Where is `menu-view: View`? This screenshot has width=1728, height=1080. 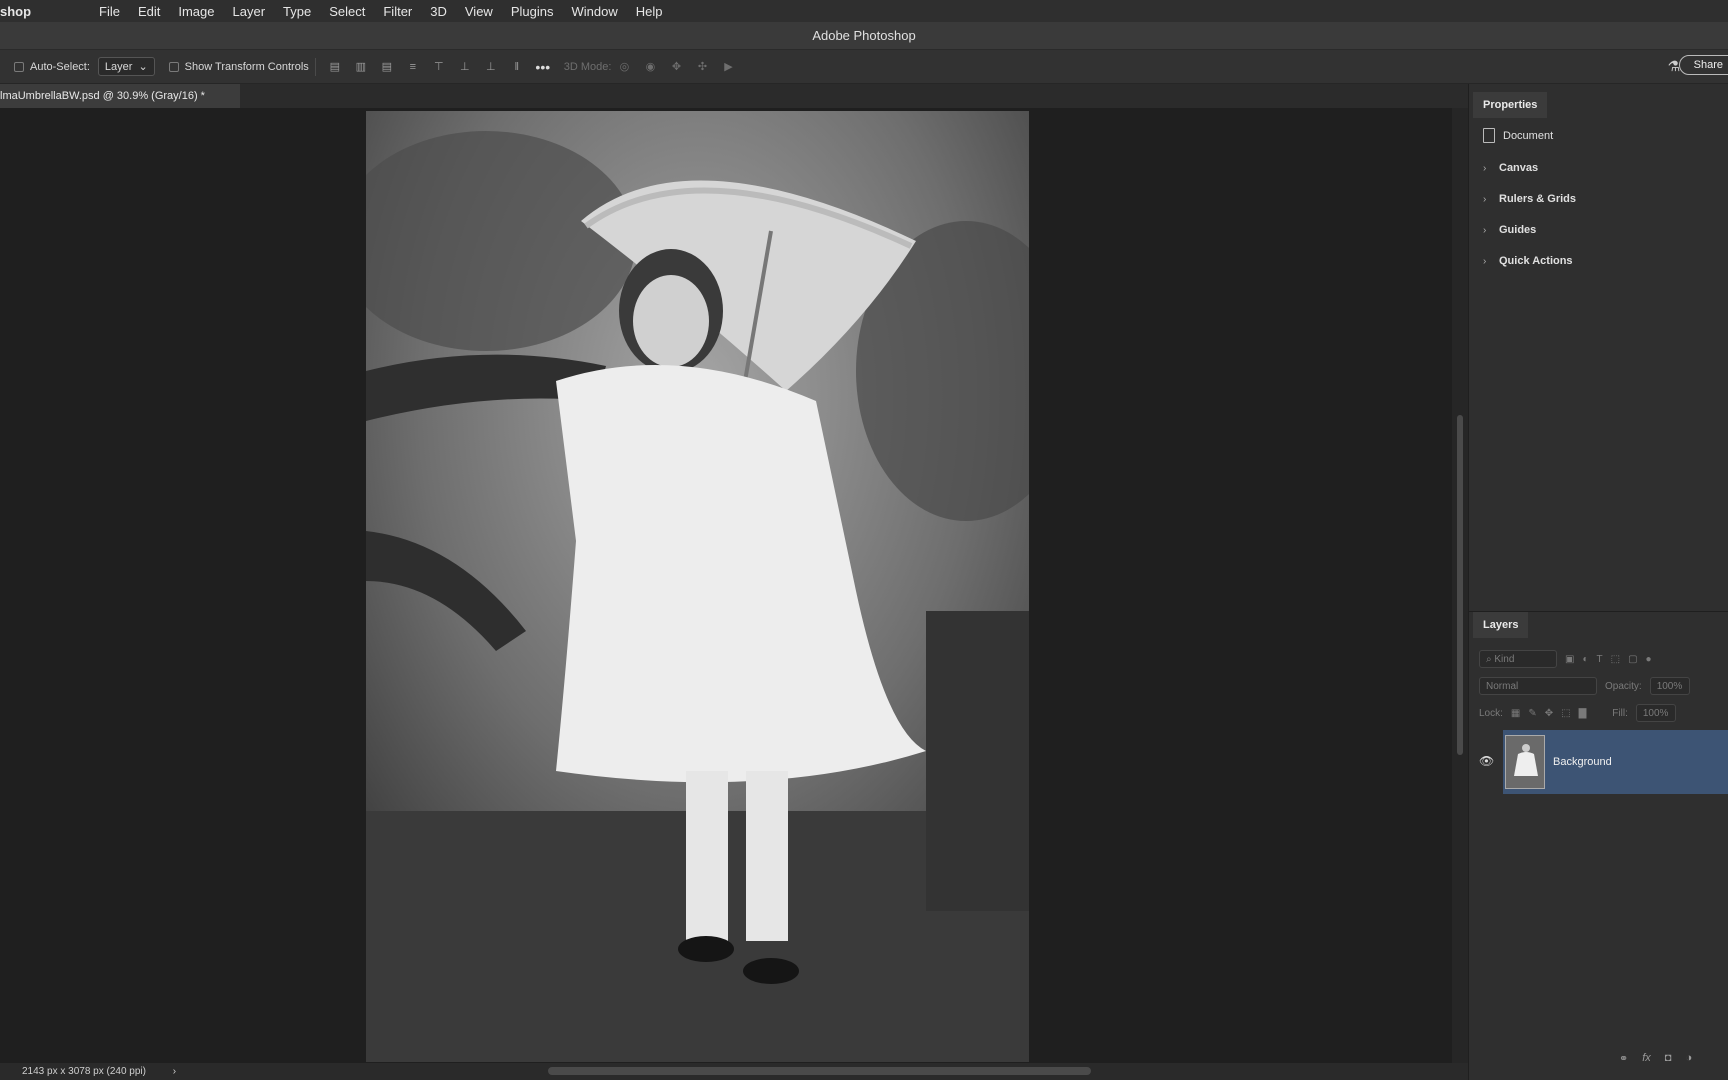 menu-view: View is located at coordinates (479, 11).